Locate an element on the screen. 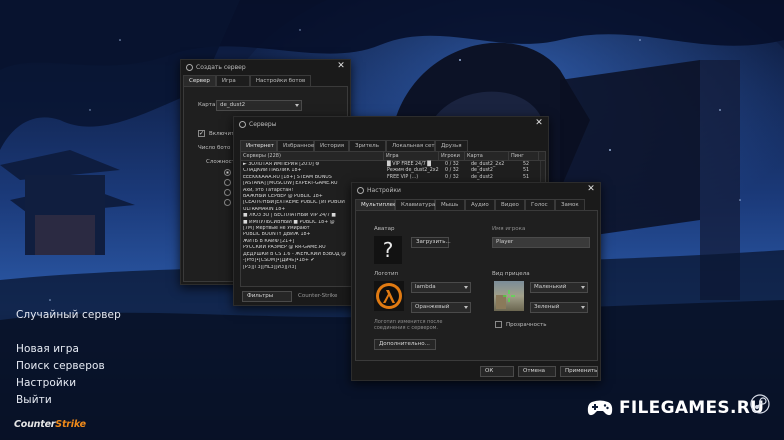 The image size is (784, 440). create-server-titlebar: Создать сервер is located at coordinates (265, 67).